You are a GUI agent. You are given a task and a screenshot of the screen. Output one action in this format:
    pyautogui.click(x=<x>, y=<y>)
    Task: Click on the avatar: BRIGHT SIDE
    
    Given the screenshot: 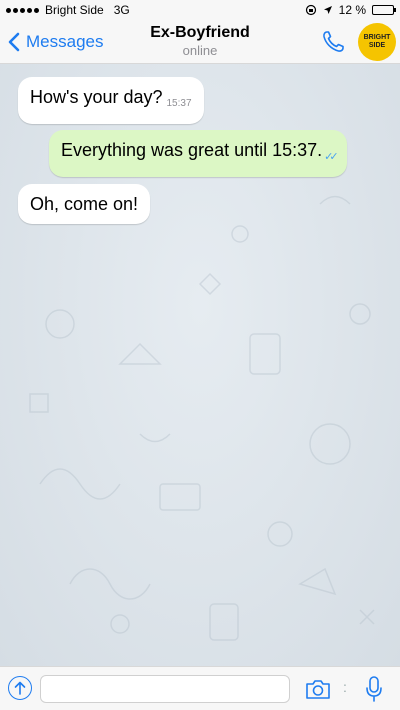 What is the action you would take?
    pyautogui.click(x=377, y=42)
    